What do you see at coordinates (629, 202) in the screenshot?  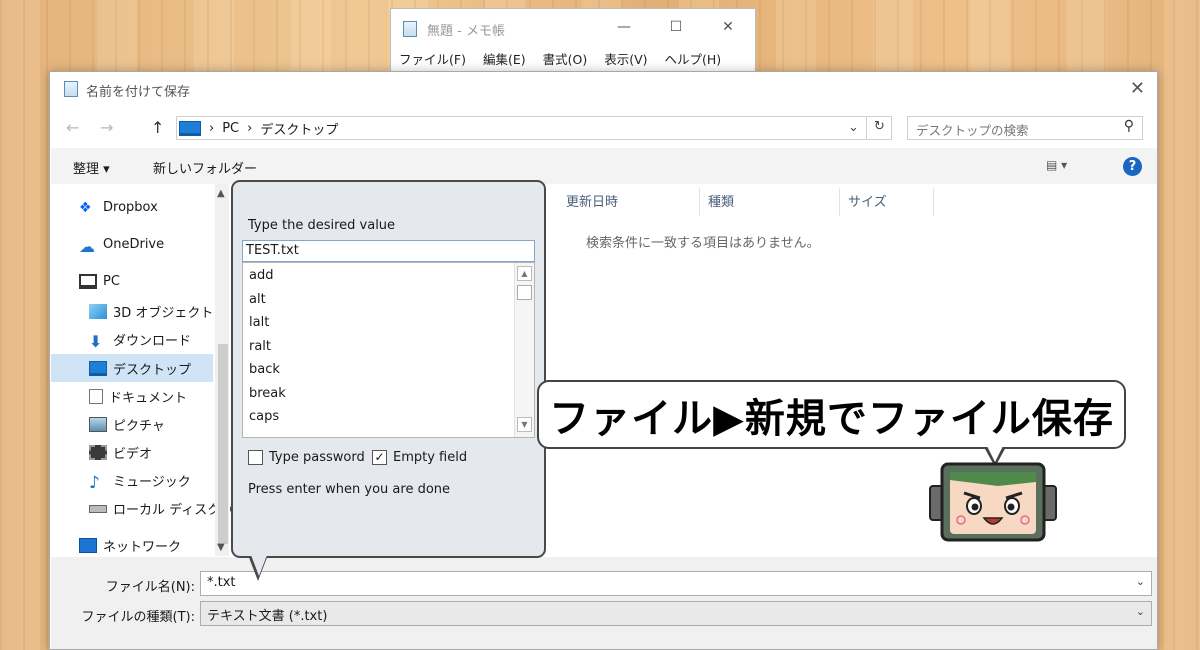 I see `column-header-modified: 更新日時` at bounding box center [629, 202].